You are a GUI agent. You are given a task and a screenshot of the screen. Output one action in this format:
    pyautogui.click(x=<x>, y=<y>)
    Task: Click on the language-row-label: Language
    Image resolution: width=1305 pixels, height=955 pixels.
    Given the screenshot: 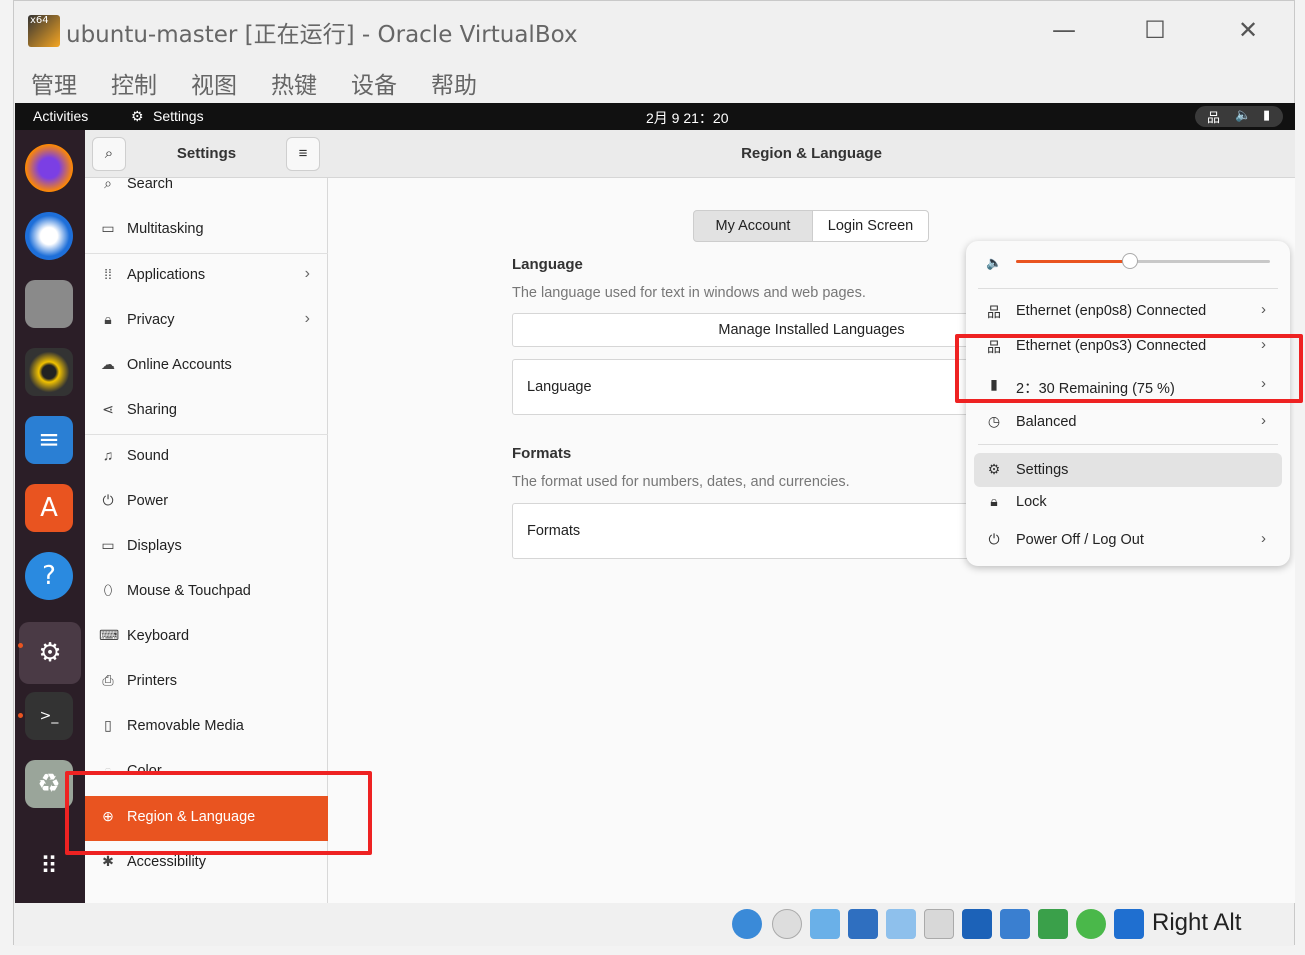 What is the action you would take?
    pyautogui.click(x=559, y=387)
    